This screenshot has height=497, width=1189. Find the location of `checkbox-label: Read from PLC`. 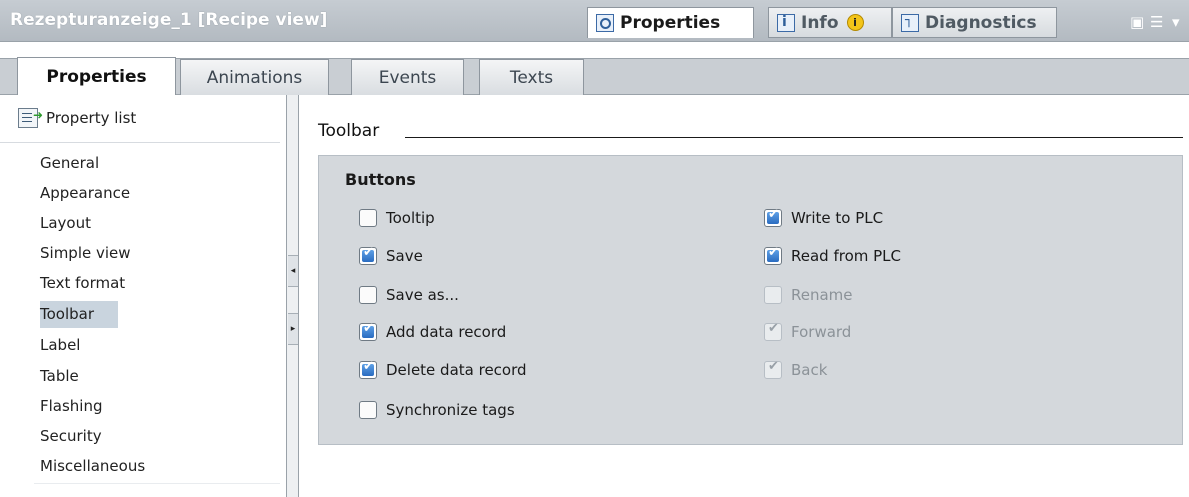

checkbox-label: Read from PLC is located at coordinates (846, 256).